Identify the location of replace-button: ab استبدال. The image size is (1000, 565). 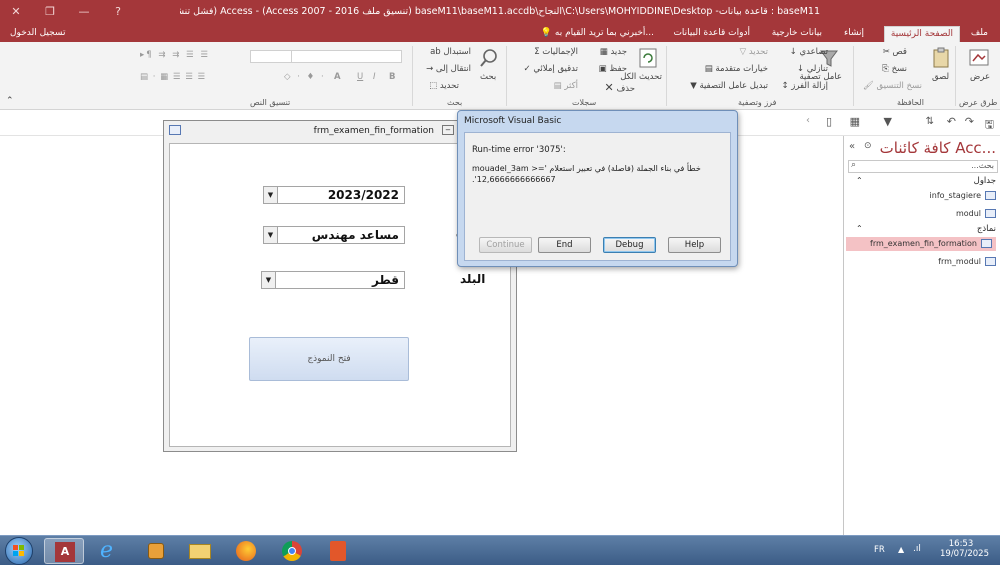
(450, 52).